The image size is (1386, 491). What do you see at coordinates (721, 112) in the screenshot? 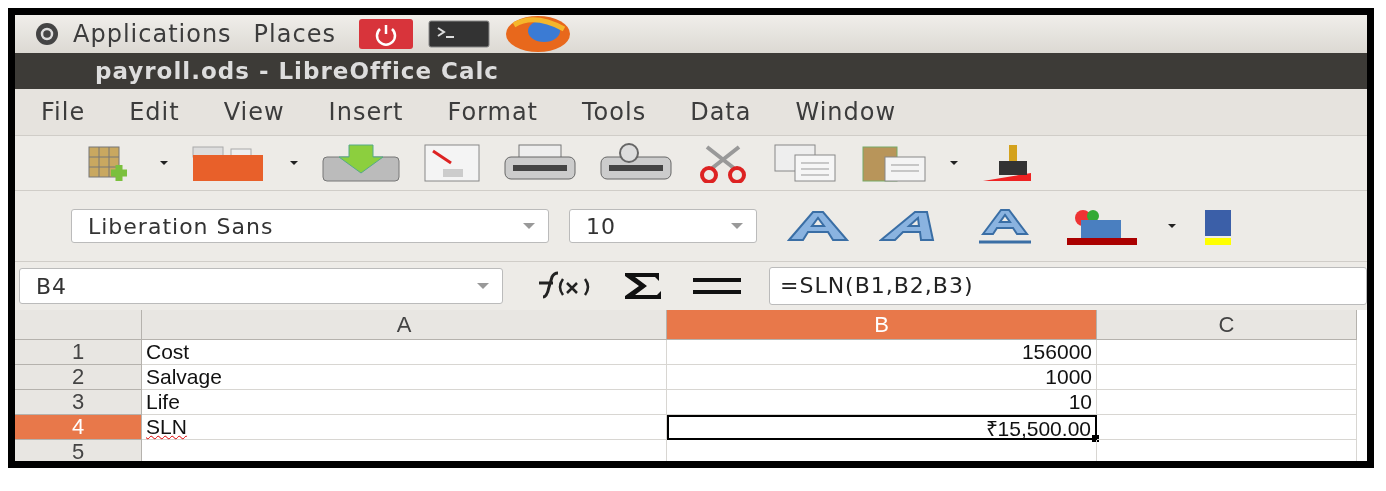
I see `menu-item: Data` at bounding box center [721, 112].